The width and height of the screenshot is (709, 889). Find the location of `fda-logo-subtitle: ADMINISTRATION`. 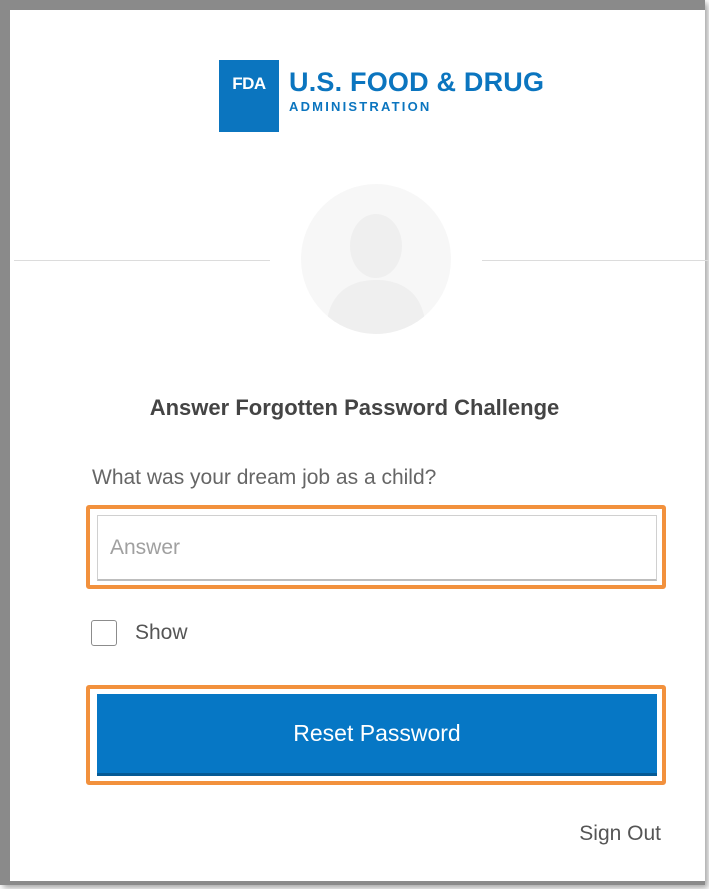

fda-logo-subtitle: ADMINISTRATION is located at coordinates (360, 106).